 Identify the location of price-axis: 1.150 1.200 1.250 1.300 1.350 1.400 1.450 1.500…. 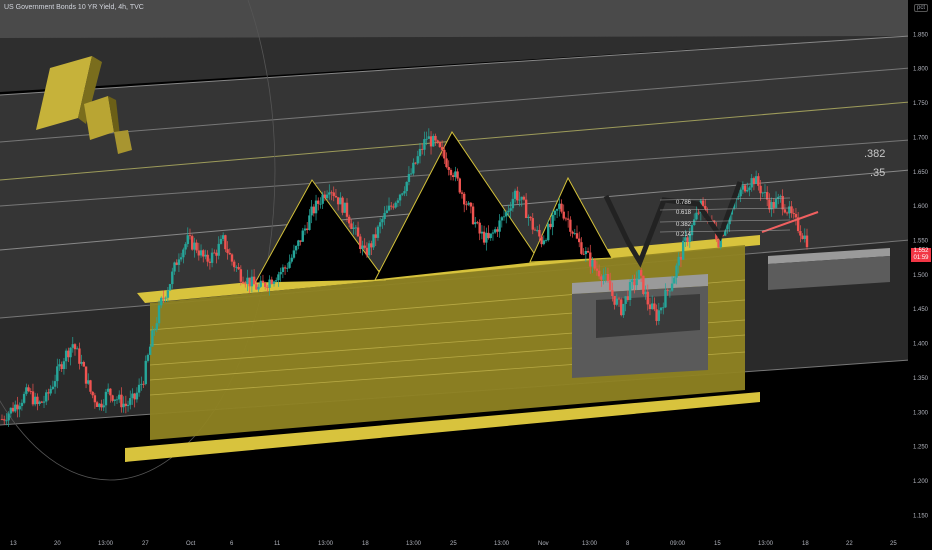
(920, 275).